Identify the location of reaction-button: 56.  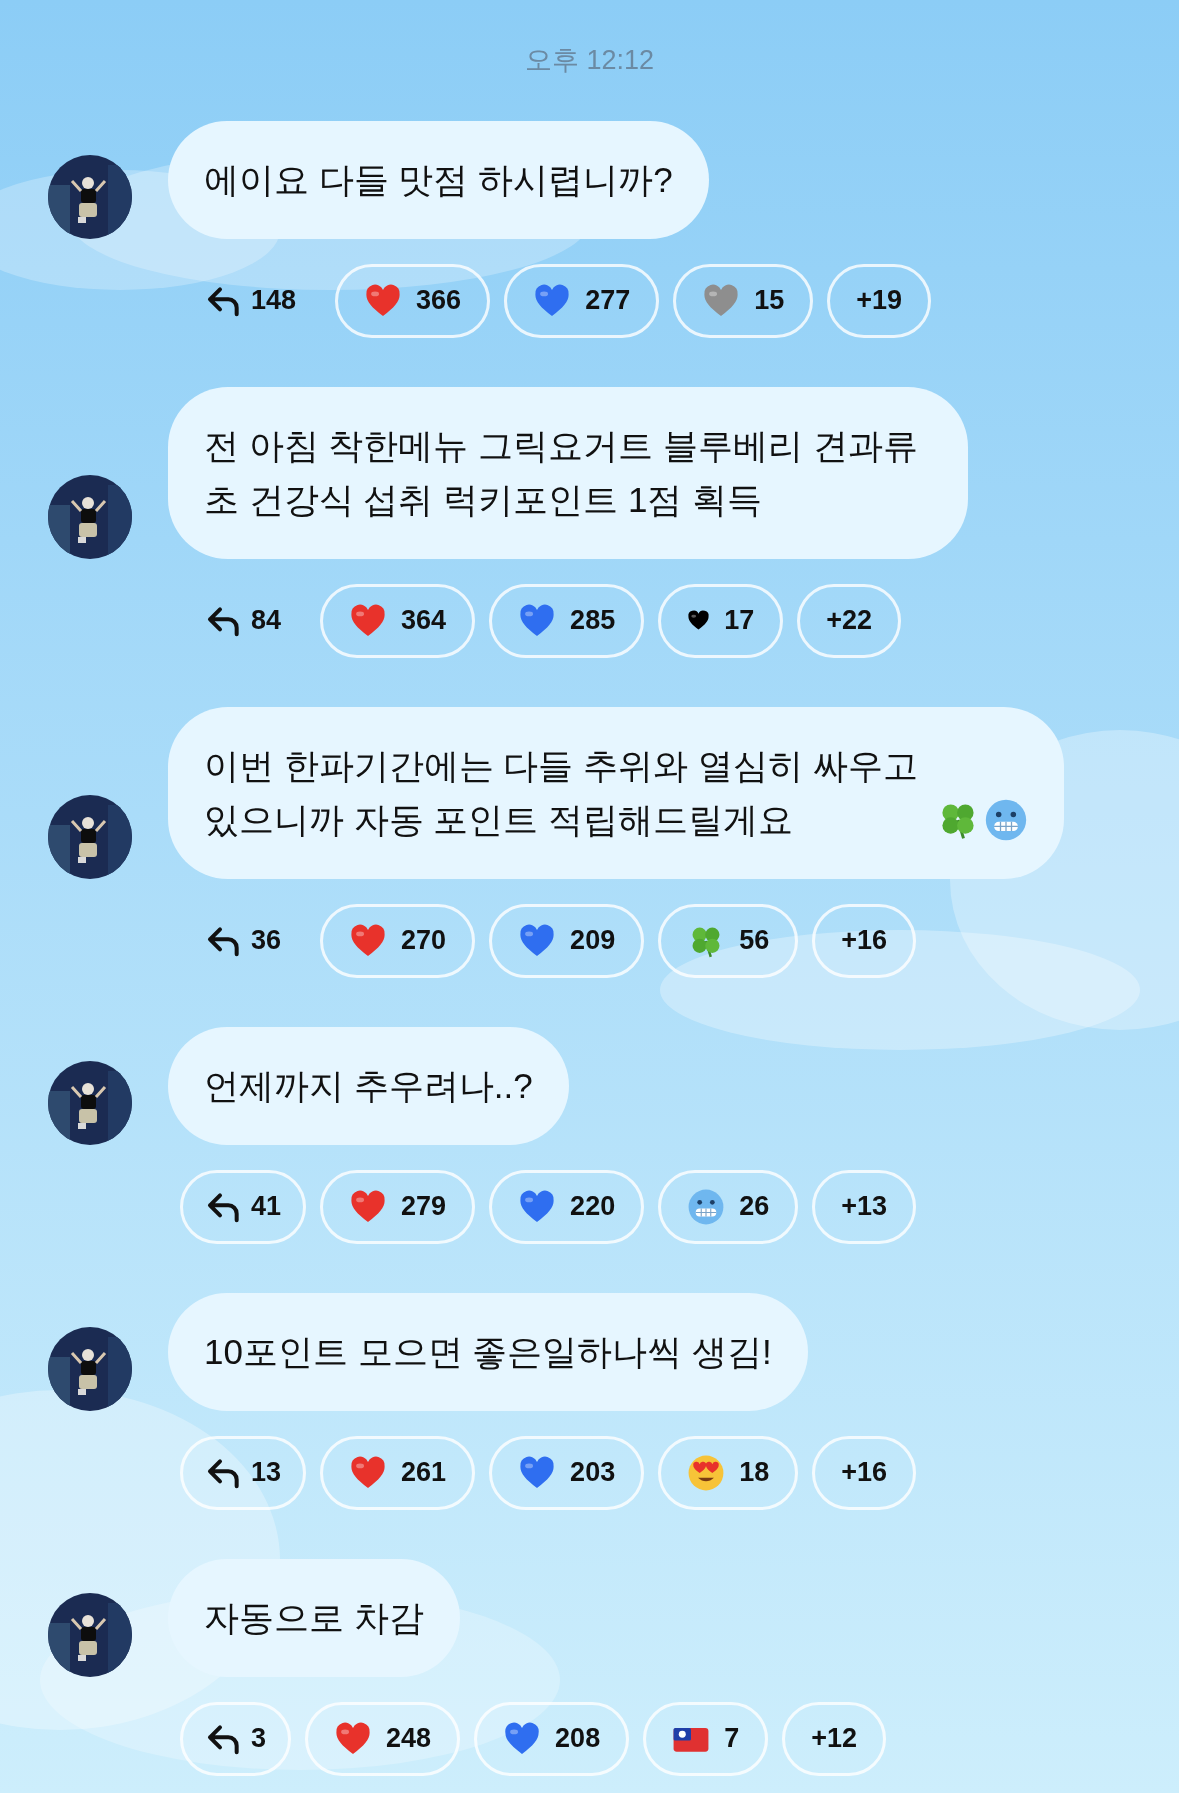
(728, 940).